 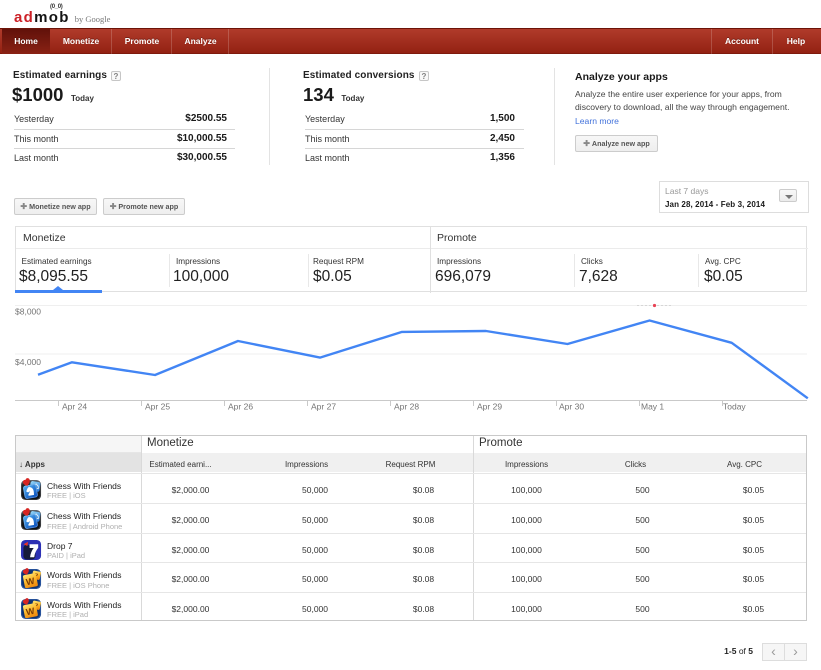 I want to click on svg-text: Apr 28, so click(x=406, y=407).